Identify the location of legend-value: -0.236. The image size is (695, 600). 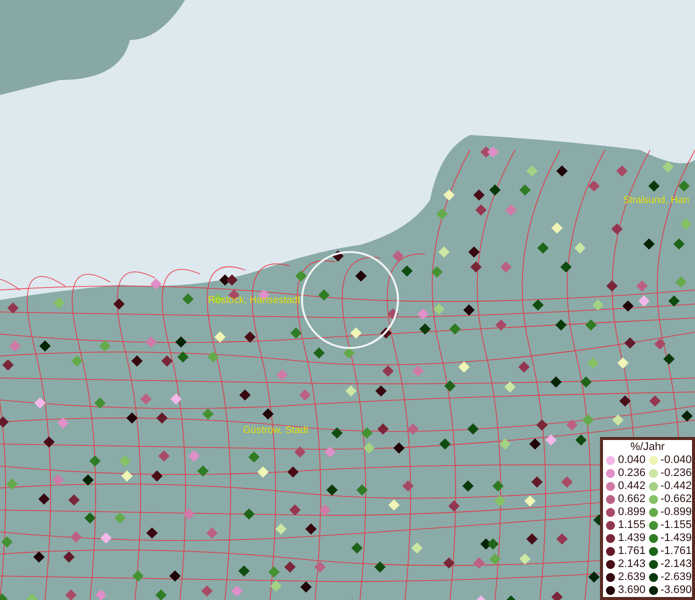
(676, 473).